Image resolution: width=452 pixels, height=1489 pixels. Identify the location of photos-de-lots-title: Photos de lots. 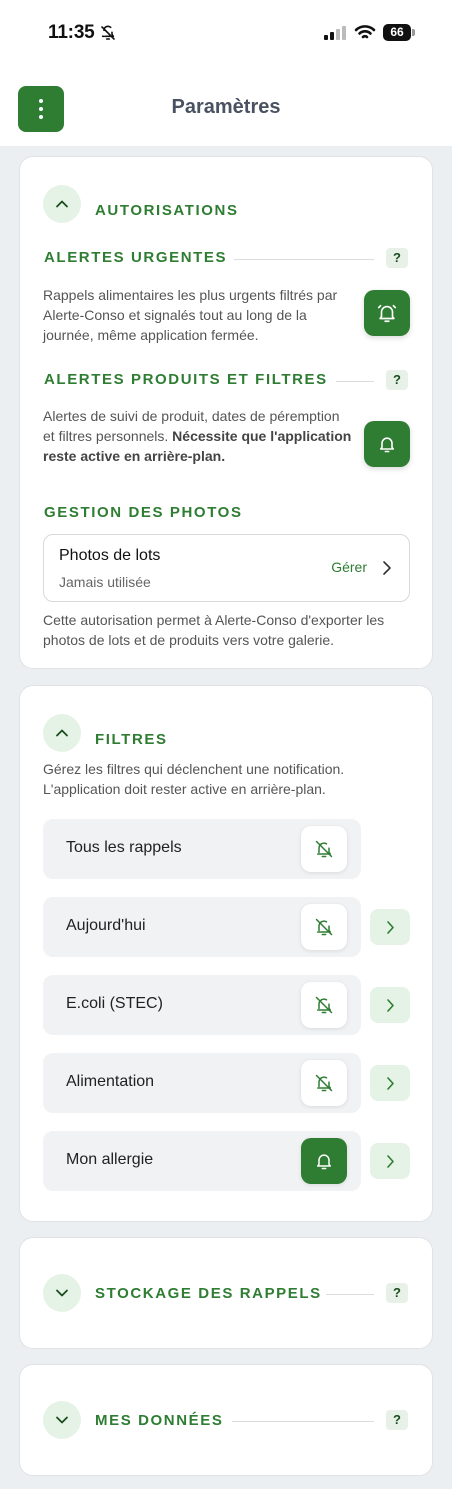
(110, 555).